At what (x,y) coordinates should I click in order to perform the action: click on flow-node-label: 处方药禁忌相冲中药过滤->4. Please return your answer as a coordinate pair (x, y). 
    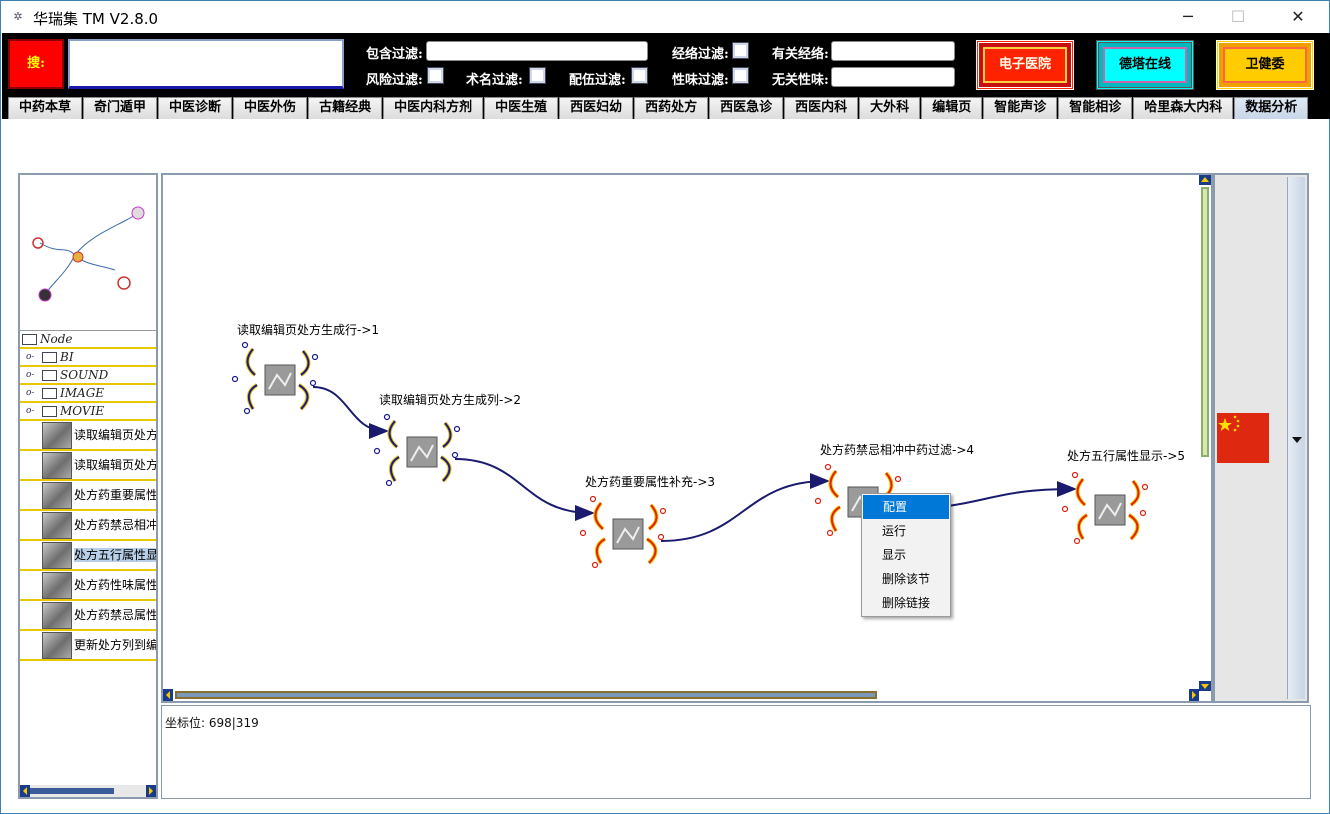
    Looking at the image, I should click on (897, 450).